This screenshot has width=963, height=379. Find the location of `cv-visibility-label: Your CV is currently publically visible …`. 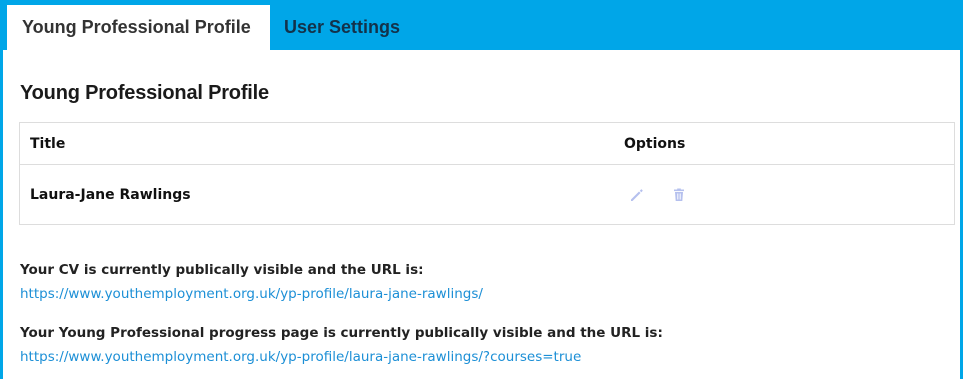

cv-visibility-label: Your CV is currently publically visible … is located at coordinates (222, 270).